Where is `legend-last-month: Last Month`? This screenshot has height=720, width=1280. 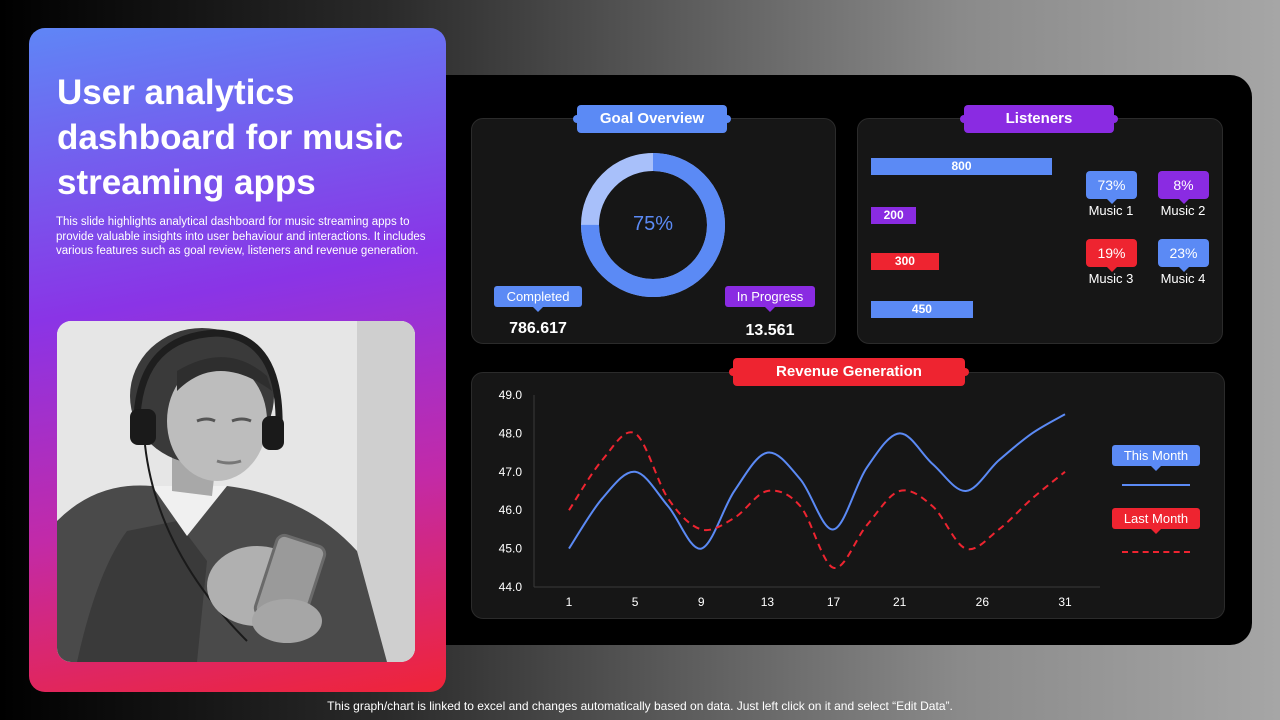 legend-last-month: Last Month is located at coordinates (1156, 521).